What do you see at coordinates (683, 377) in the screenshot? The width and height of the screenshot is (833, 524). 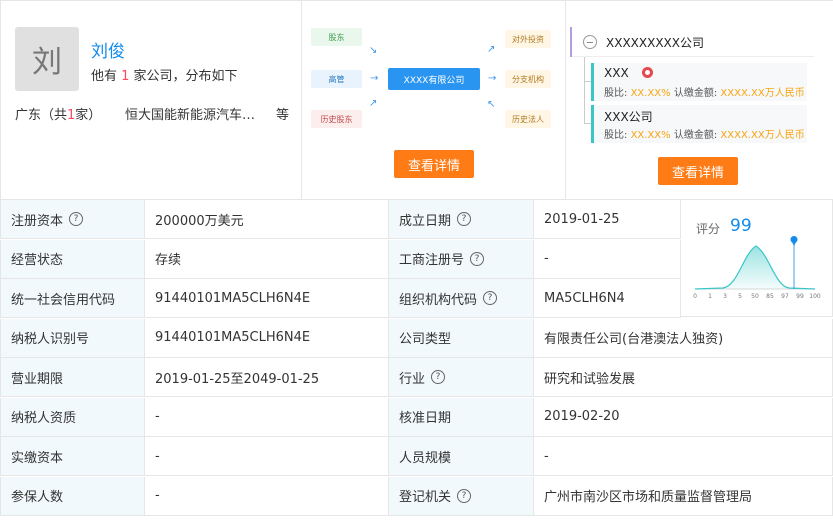 I see `field-value: 研究和试验发展` at bounding box center [683, 377].